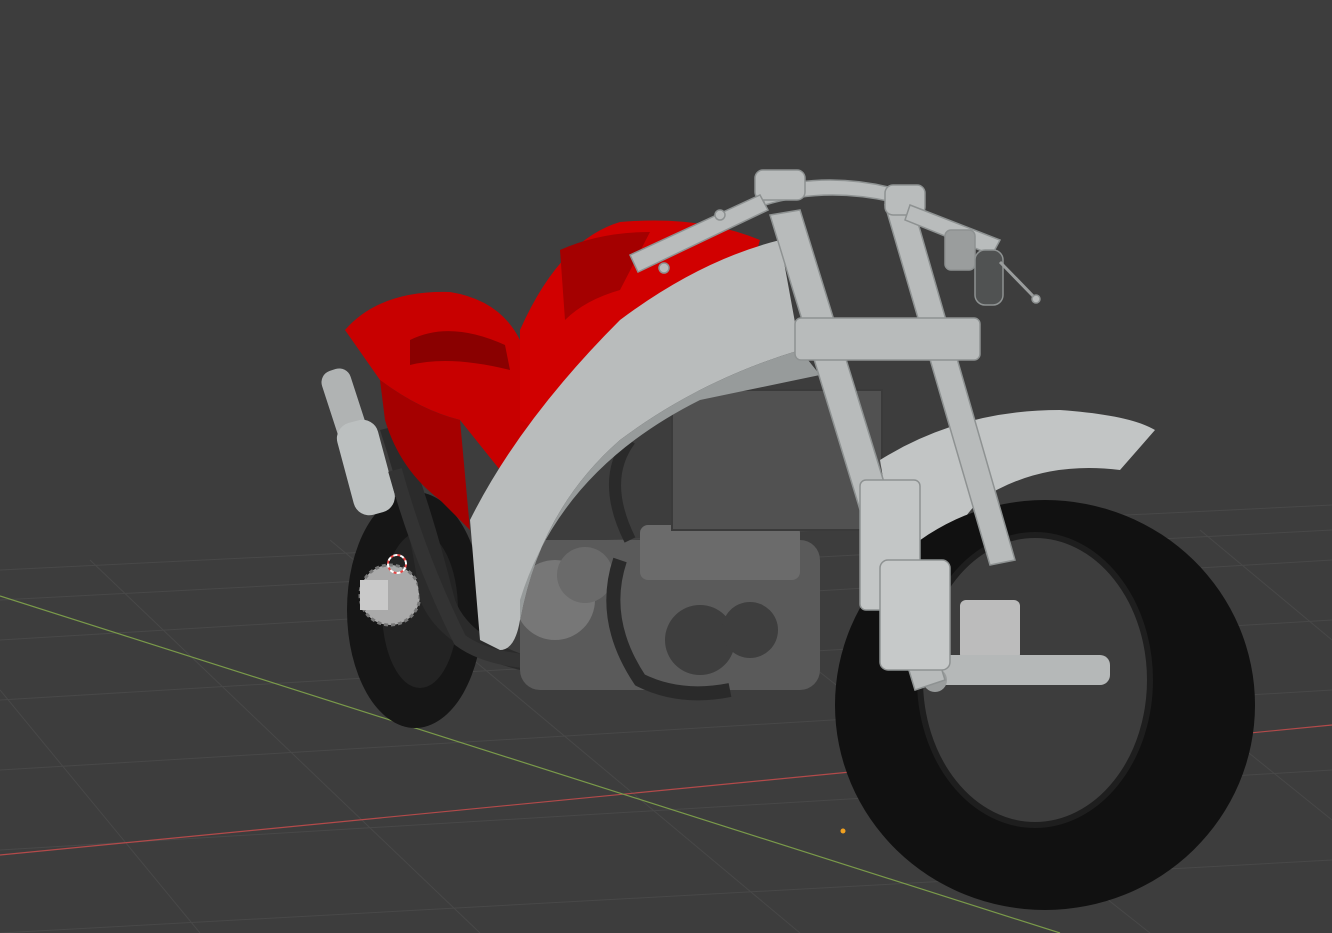  I want to click on rear-caliper, so click(374, 595).